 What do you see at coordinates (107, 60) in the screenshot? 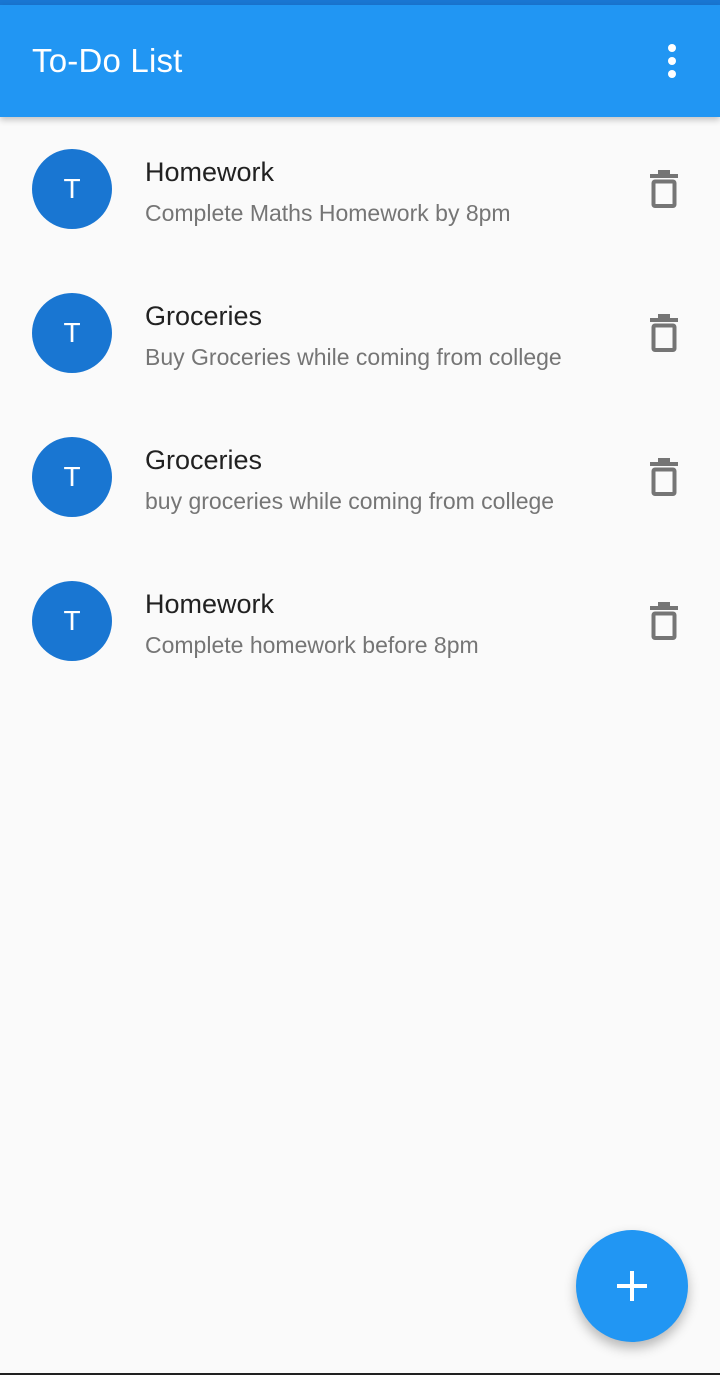
I see `app-title: To-Do List` at bounding box center [107, 60].